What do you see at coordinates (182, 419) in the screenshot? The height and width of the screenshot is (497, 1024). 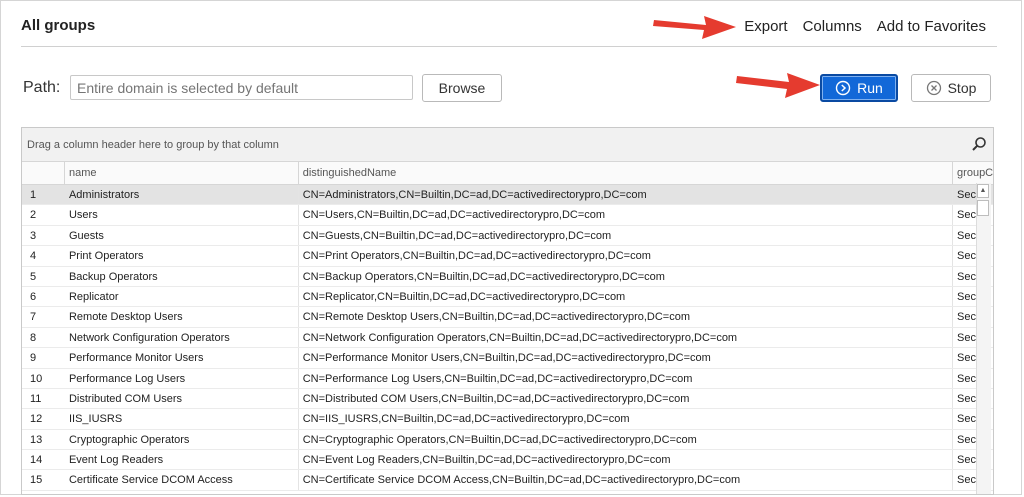 I see `name-cell: IIS_IUSRS` at bounding box center [182, 419].